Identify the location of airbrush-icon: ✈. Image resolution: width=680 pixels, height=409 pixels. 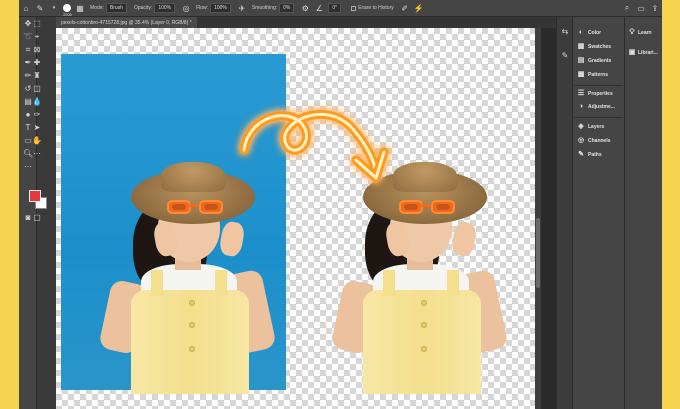
(242, 8).